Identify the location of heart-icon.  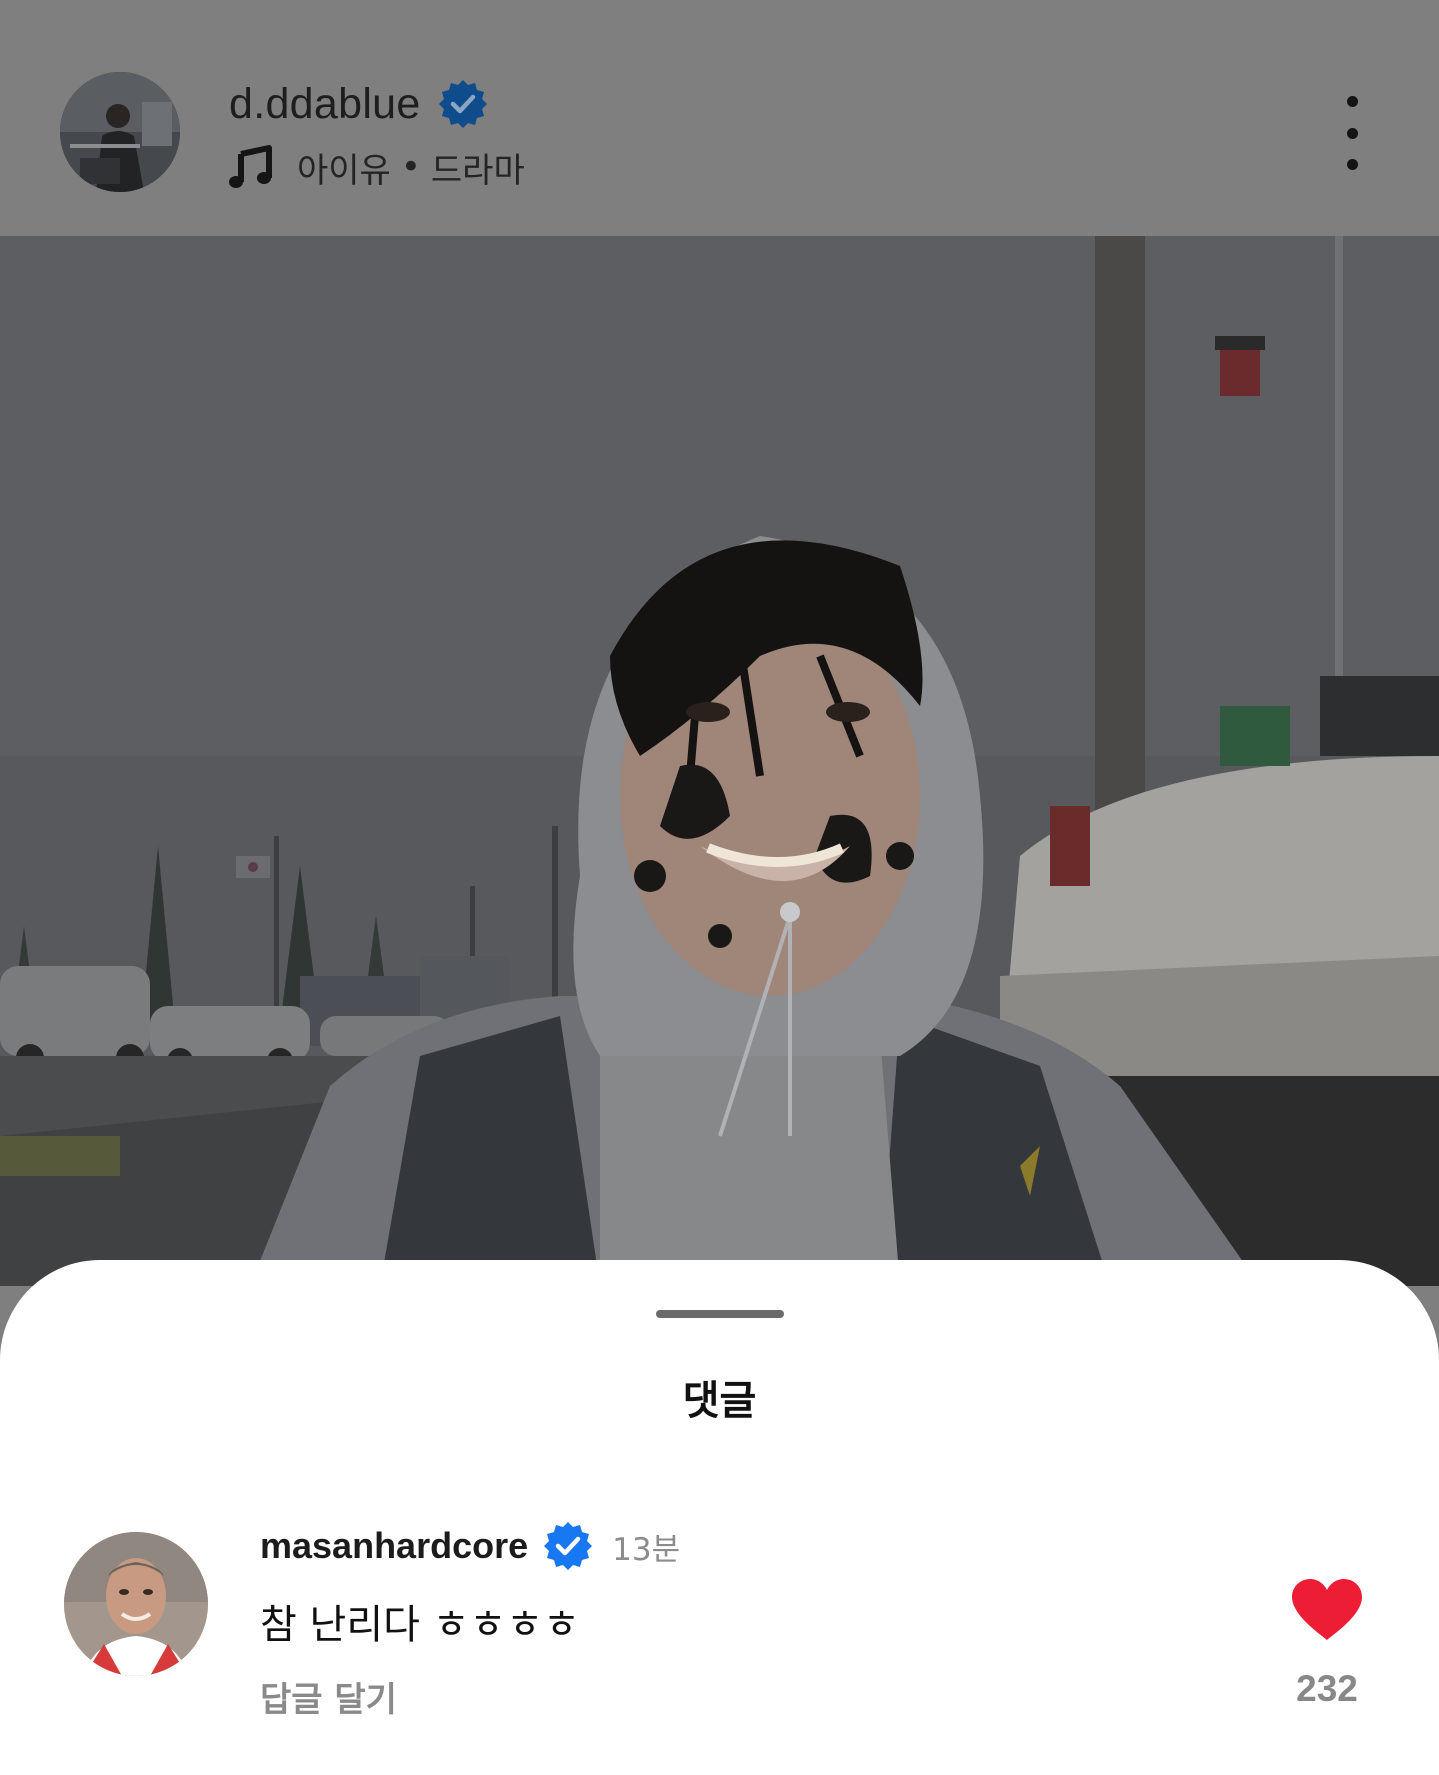
(1327, 1609).